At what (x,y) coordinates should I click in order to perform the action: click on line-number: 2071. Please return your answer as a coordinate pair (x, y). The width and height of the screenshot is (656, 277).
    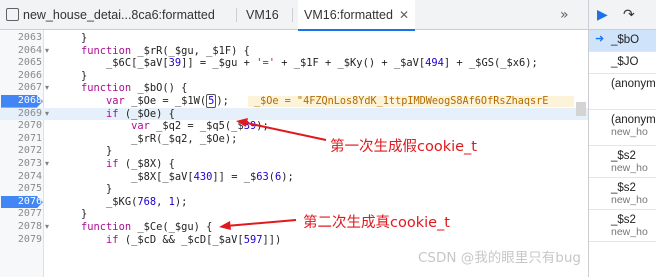
    Looking at the image, I should click on (21, 139).